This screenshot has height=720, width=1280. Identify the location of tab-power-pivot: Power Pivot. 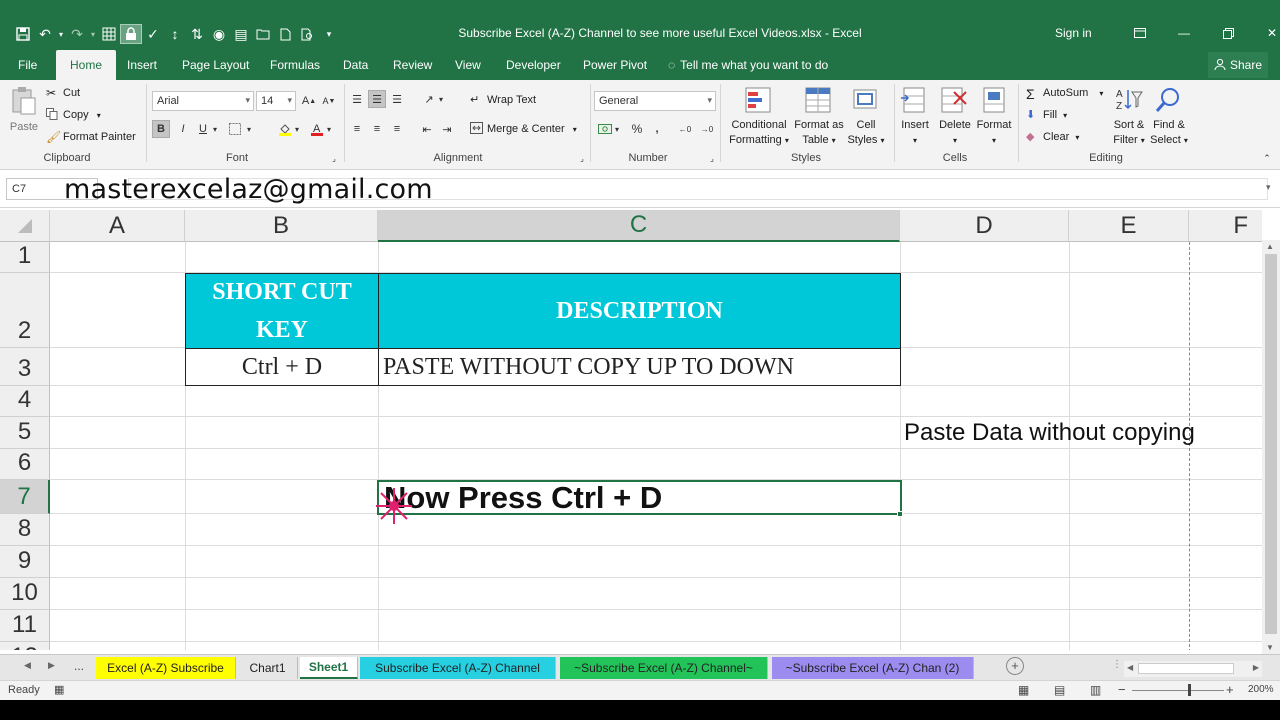
(615, 65).